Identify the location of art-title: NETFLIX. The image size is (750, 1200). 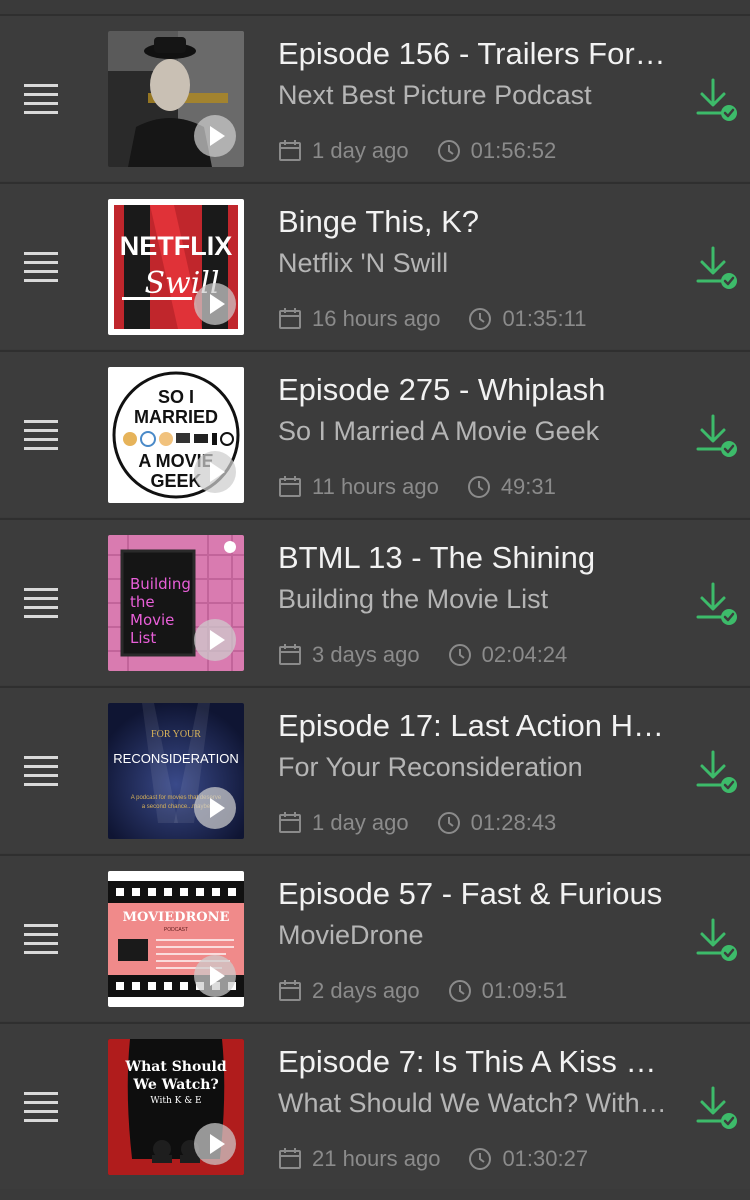
(176, 246).